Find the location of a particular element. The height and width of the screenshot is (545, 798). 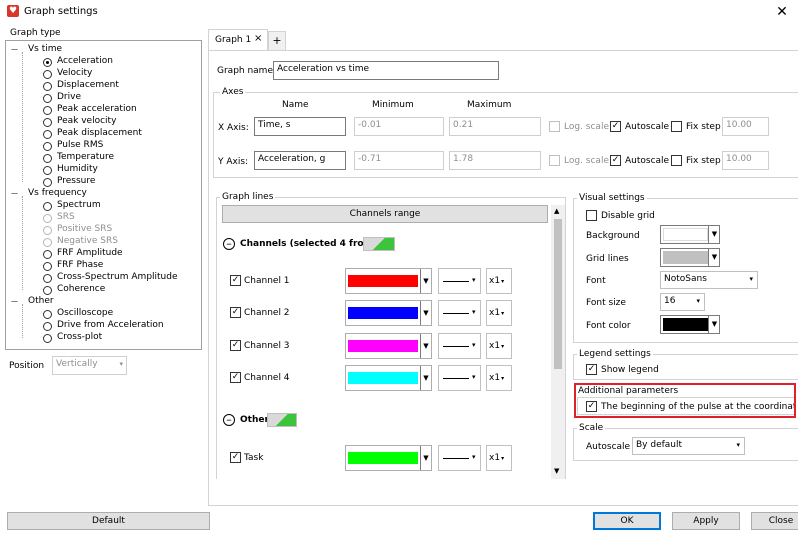

graph-type-option: Peak acceleration is located at coordinates (97, 109).